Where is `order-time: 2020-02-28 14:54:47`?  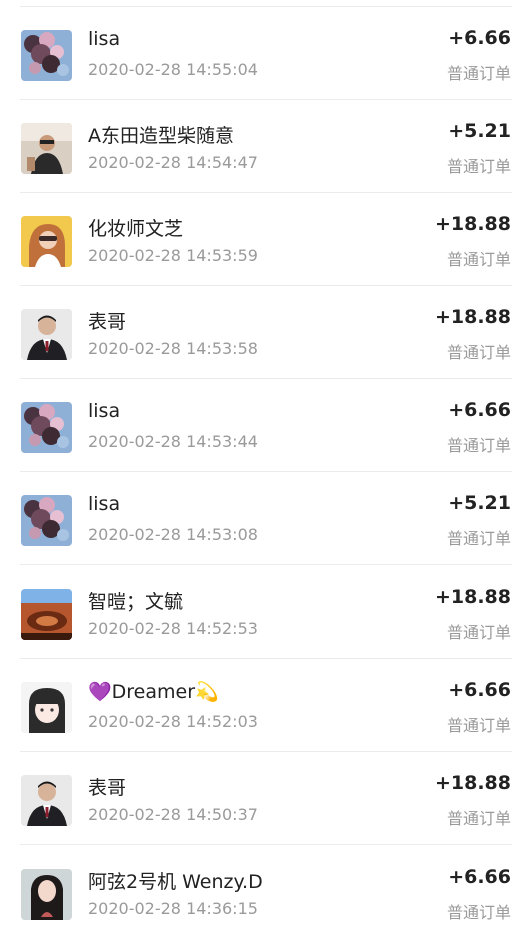 order-time: 2020-02-28 14:54:47 is located at coordinates (173, 162).